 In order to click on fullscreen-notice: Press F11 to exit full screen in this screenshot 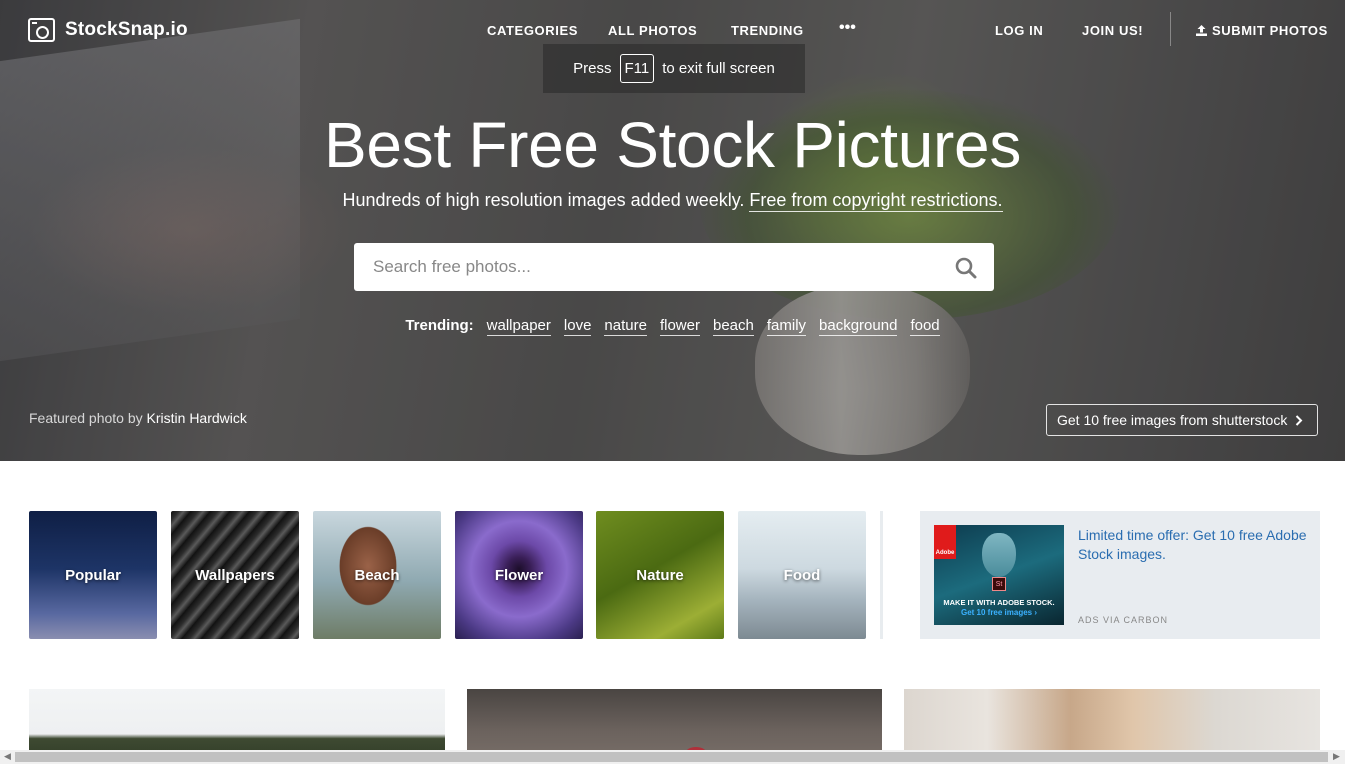, I will do `click(674, 68)`.